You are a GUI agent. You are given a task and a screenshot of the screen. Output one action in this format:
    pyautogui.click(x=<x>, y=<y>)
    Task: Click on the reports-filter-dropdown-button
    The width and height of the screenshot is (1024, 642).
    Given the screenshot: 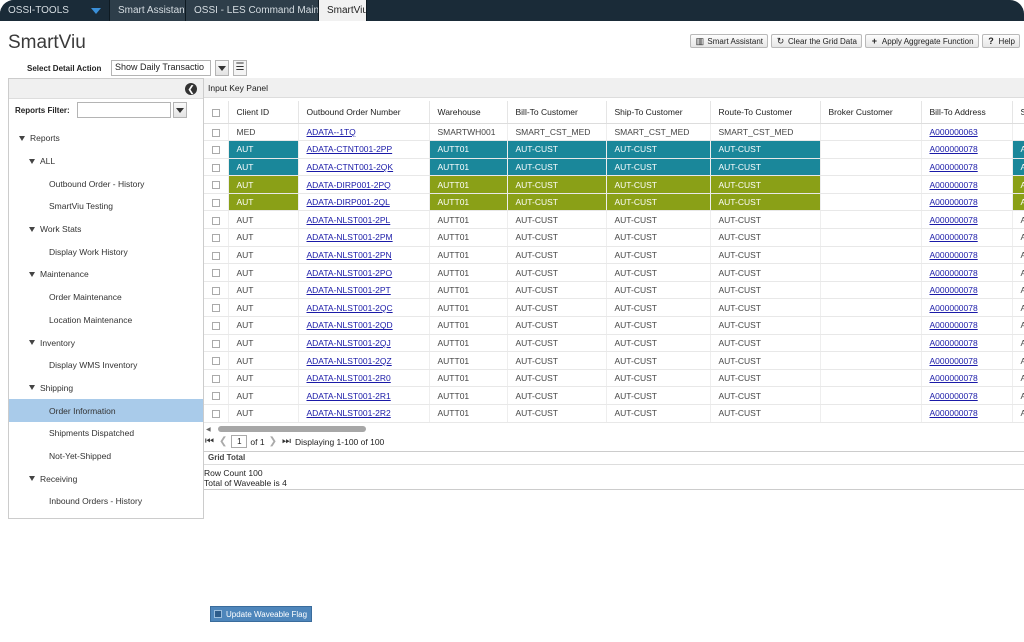 What is the action you would take?
    pyautogui.click(x=180, y=110)
    